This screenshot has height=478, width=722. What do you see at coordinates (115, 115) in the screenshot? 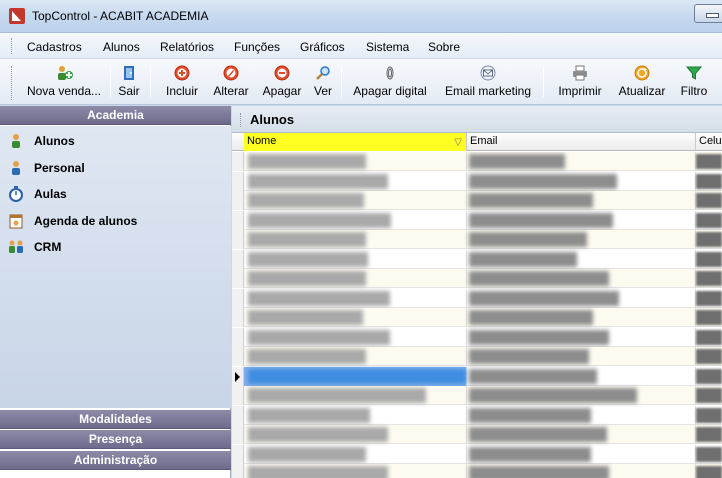
I see `nav-header-academia: Academia` at bounding box center [115, 115].